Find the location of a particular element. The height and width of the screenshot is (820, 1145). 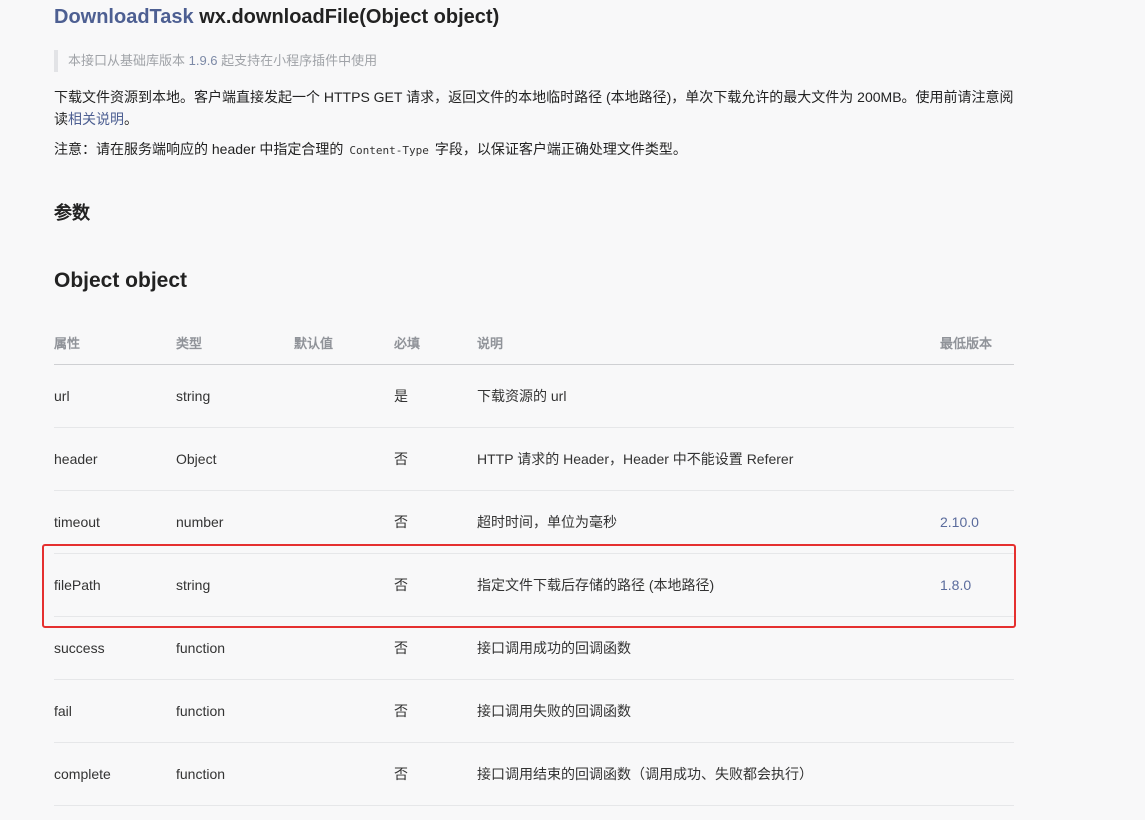

cell-desc: 接口调用失败的回调函数 is located at coordinates (708, 711).